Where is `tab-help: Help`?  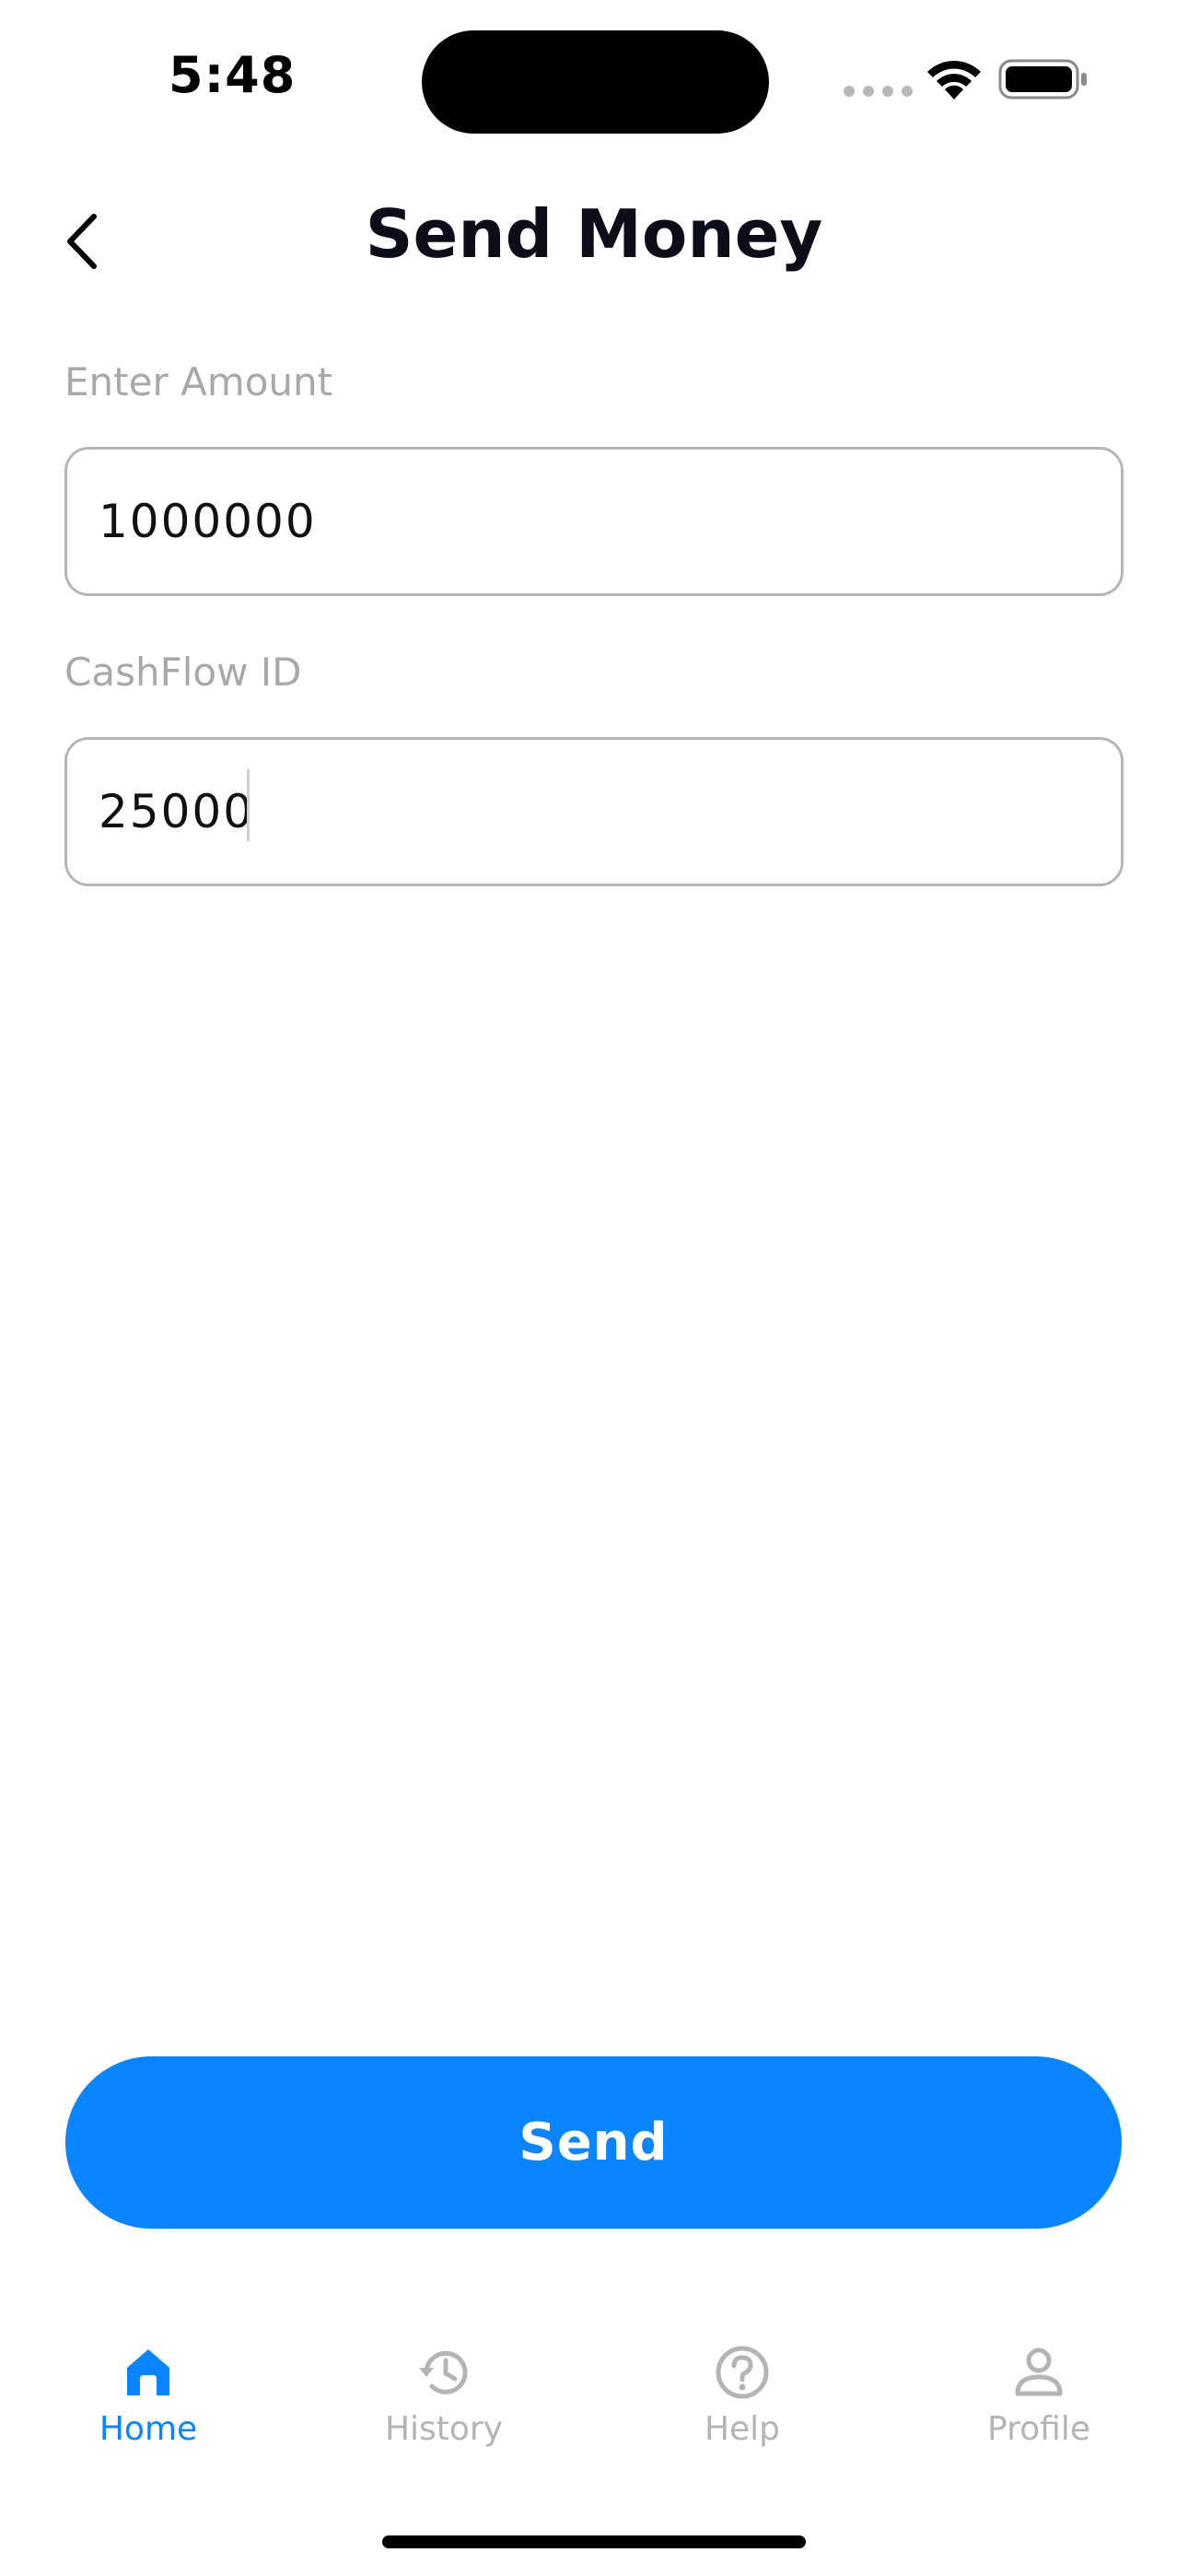 tab-help: Help is located at coordinates (742, 2414).